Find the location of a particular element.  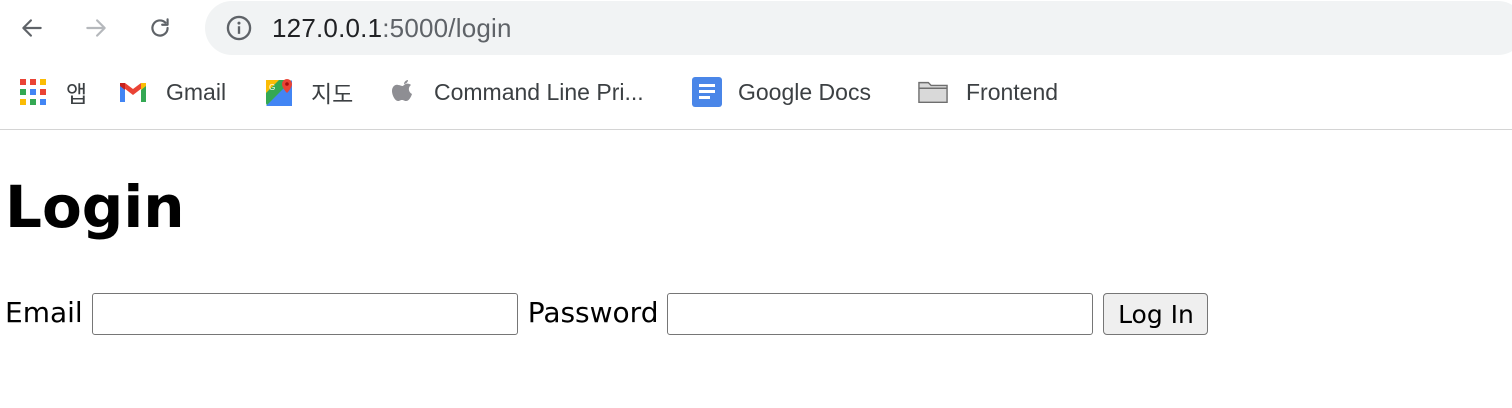

google-docs-icon is located at coordinates (707, 92).